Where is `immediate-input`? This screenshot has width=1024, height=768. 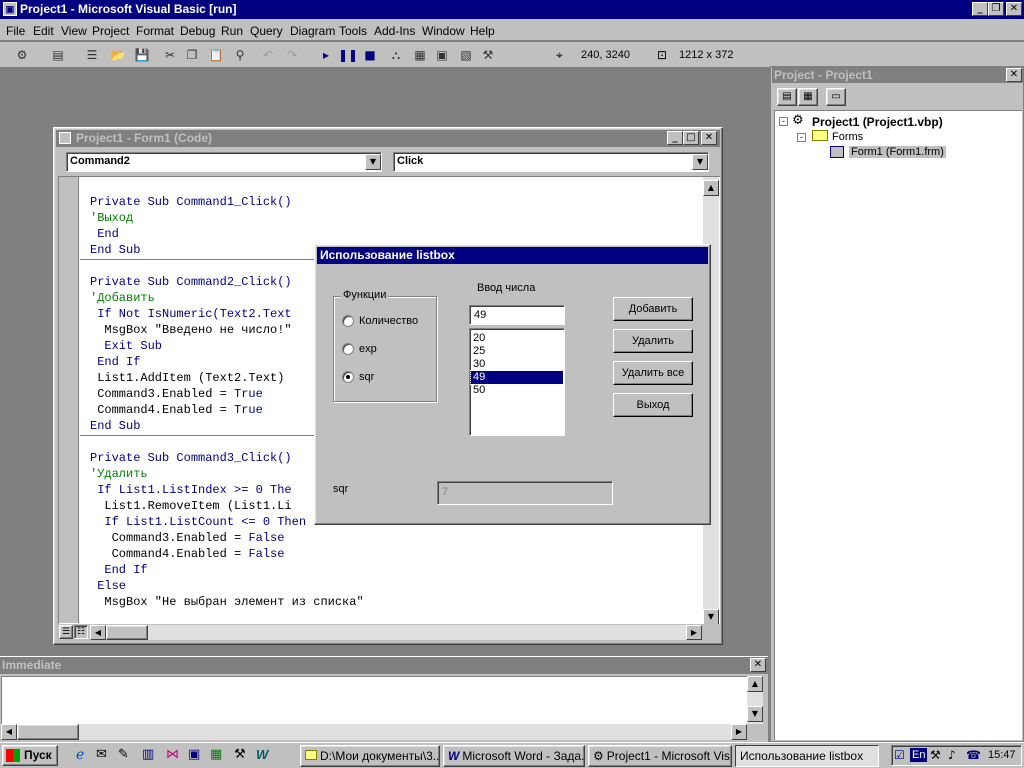 immediate-input is located at coordinates (374, 700).